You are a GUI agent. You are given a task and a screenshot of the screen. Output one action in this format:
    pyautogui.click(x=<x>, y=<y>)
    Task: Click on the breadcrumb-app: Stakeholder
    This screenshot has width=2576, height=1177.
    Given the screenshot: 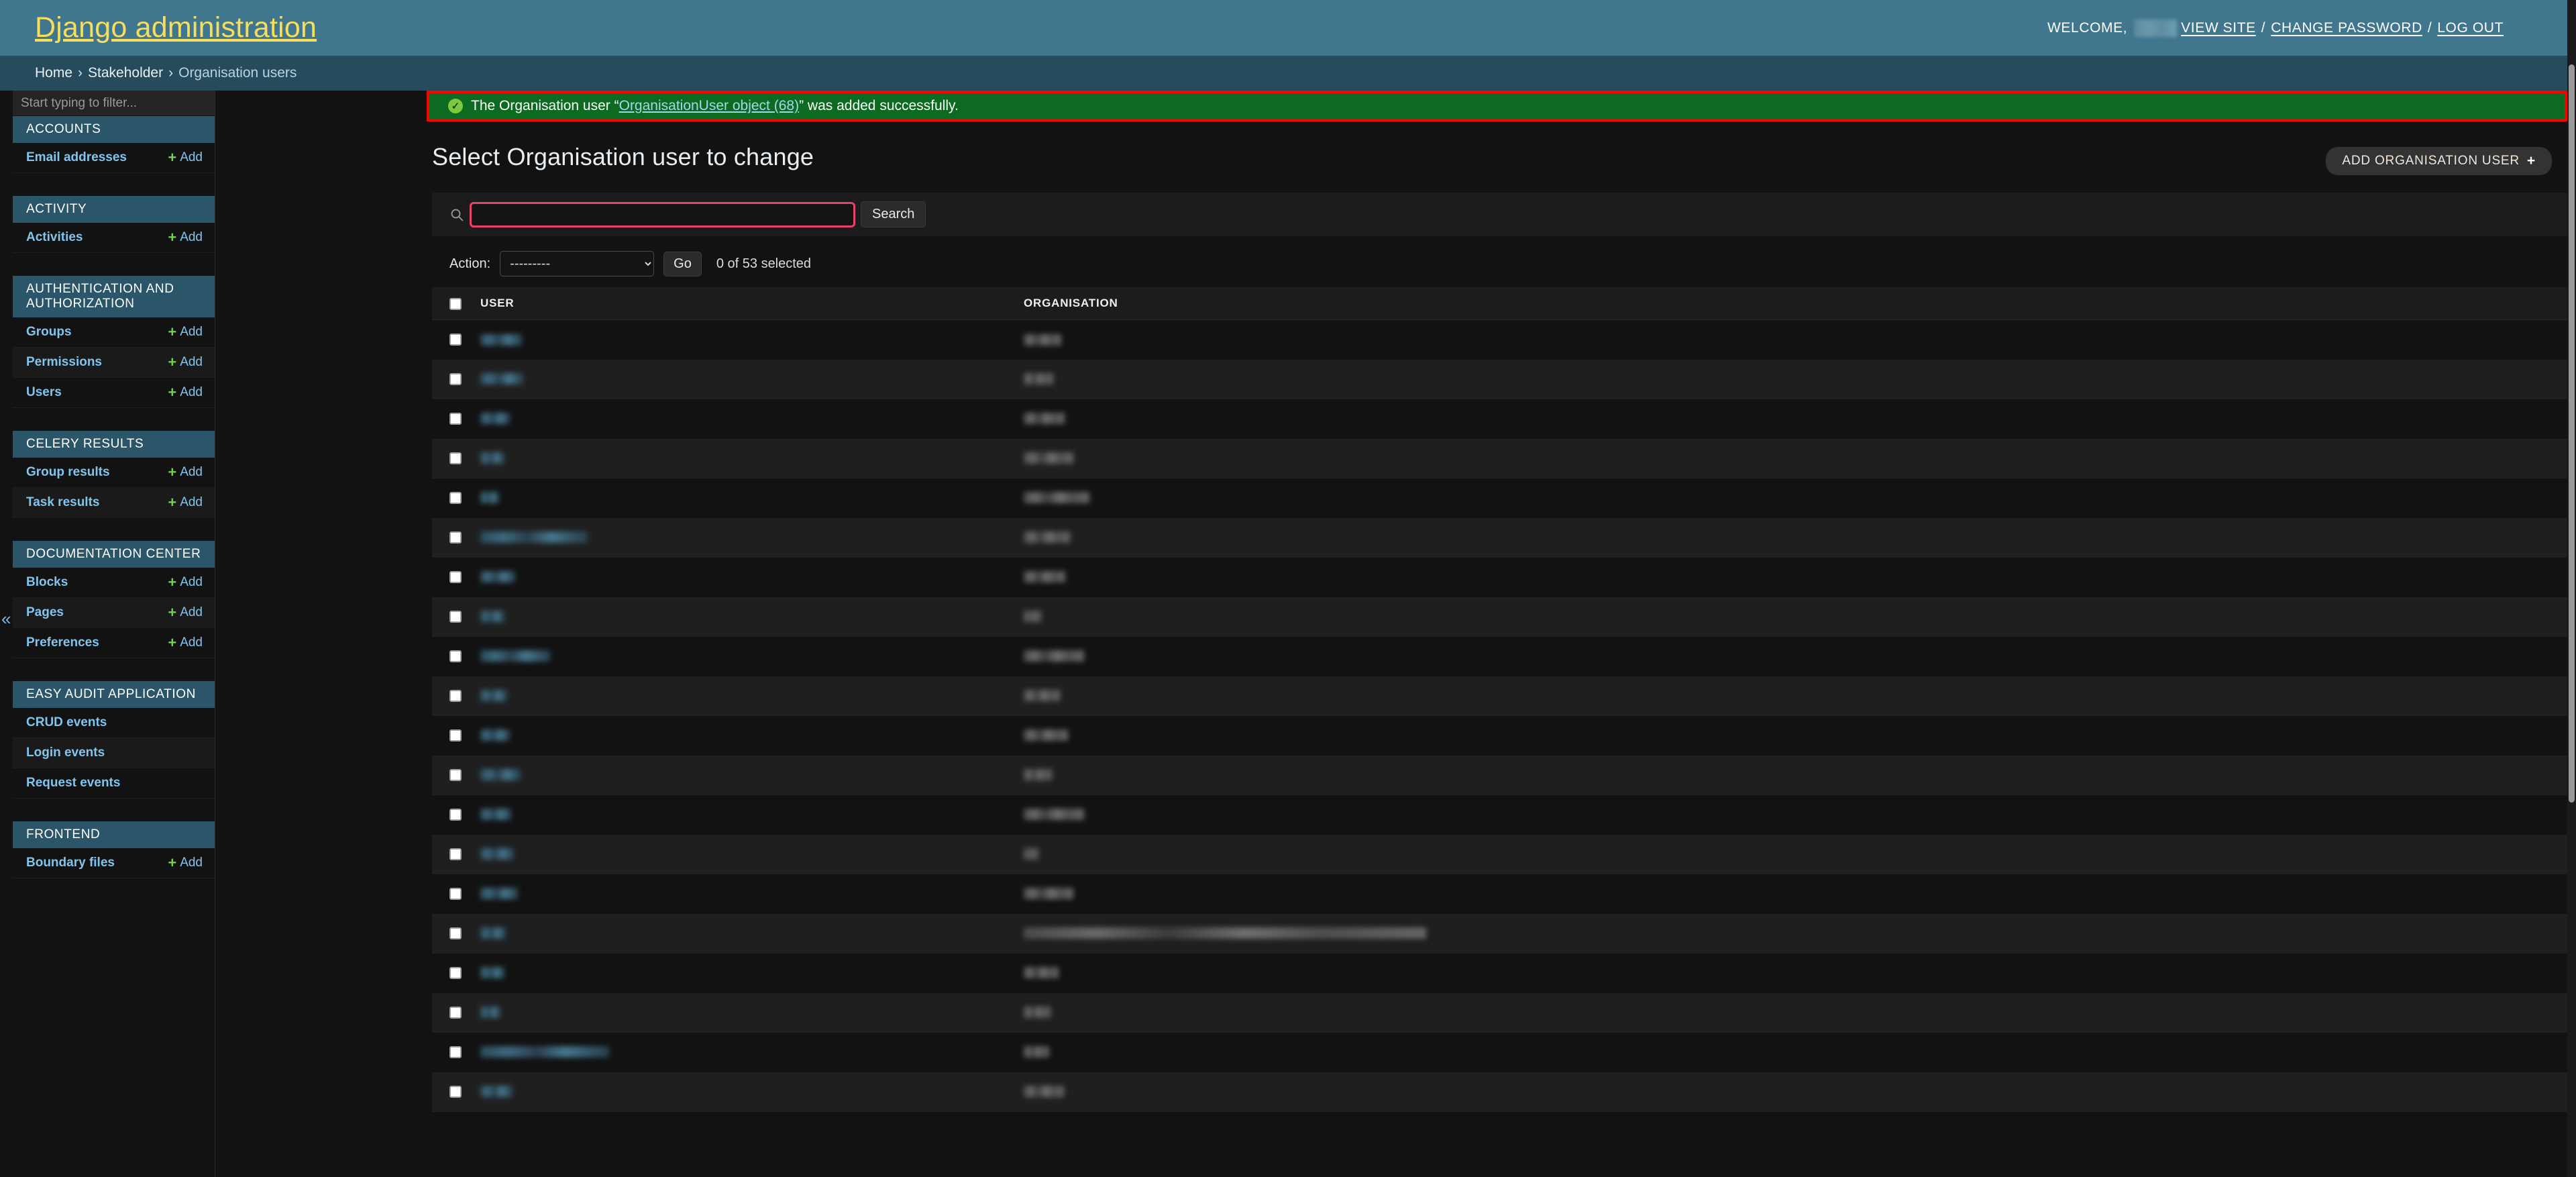 What is the action you would take?
    pyautogui.click(x=125, y=73)
    